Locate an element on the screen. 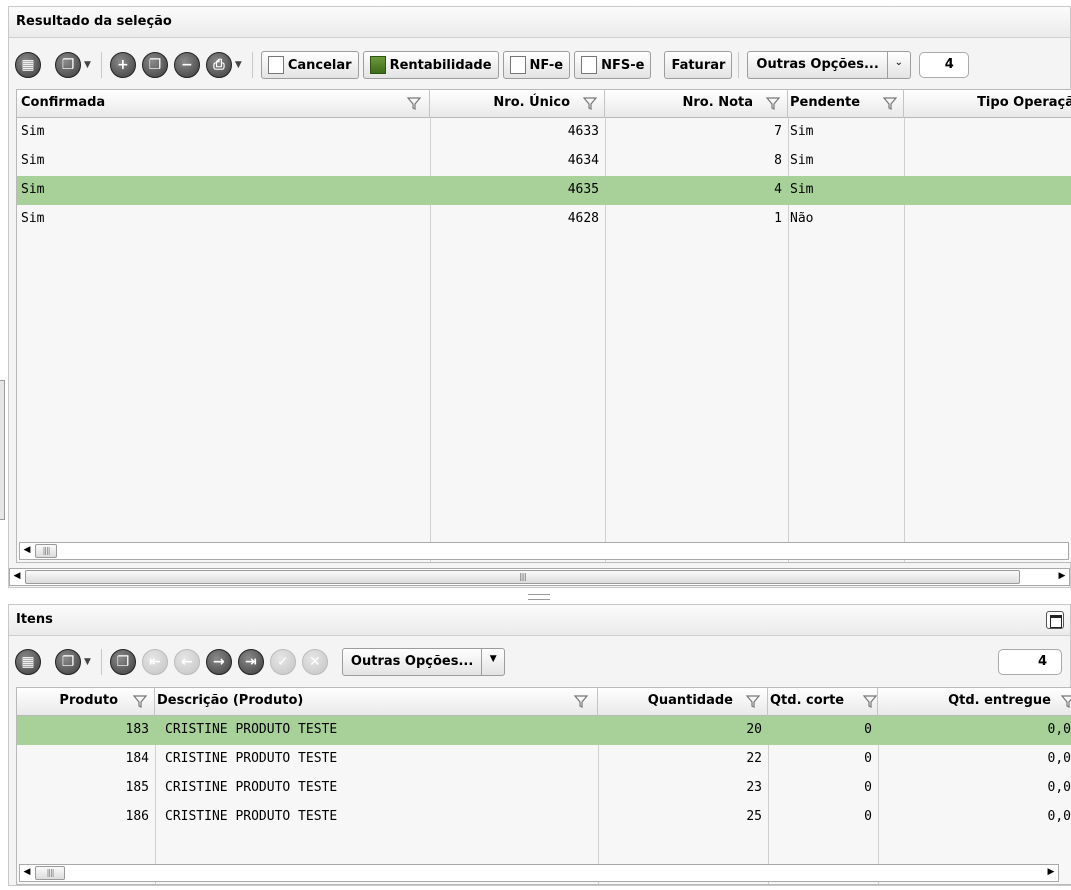 Image resolution: width=1071 pixels, height=890 pixels. confirm-icon: ✓ is located at coordinates (282, 662).